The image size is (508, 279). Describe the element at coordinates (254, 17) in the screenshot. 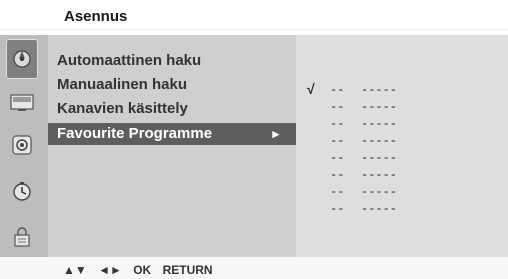

I see `title-bar: Asennus` at that location.